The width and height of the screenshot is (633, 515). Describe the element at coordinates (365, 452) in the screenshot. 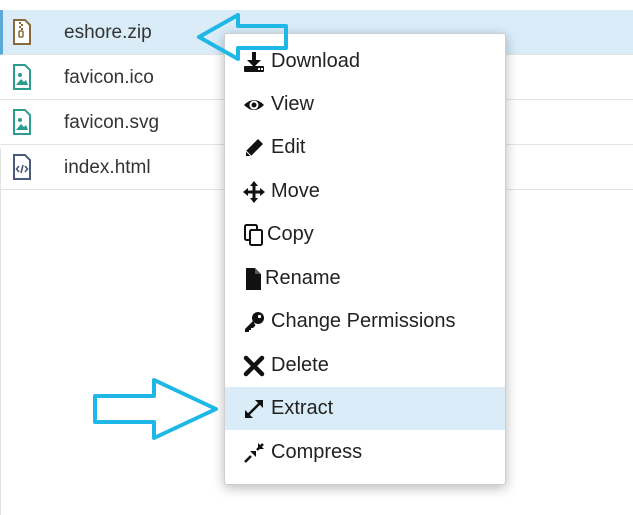

I see `menu-item-compress: Compress` at that location.